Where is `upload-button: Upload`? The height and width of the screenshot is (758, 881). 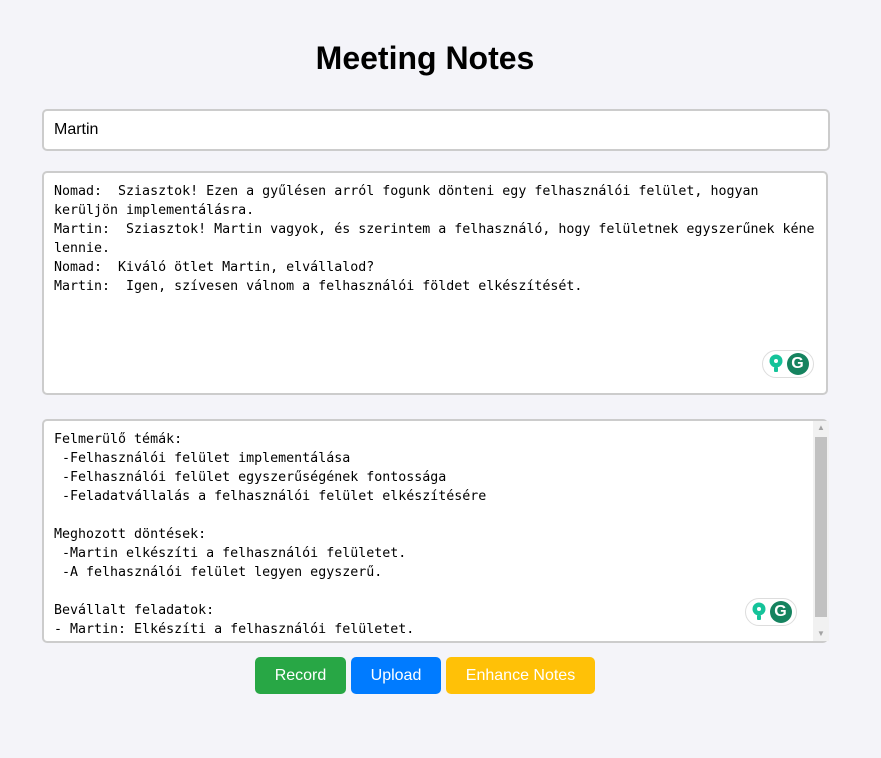 upload-button: Upload is located at coordinates (396, 675).